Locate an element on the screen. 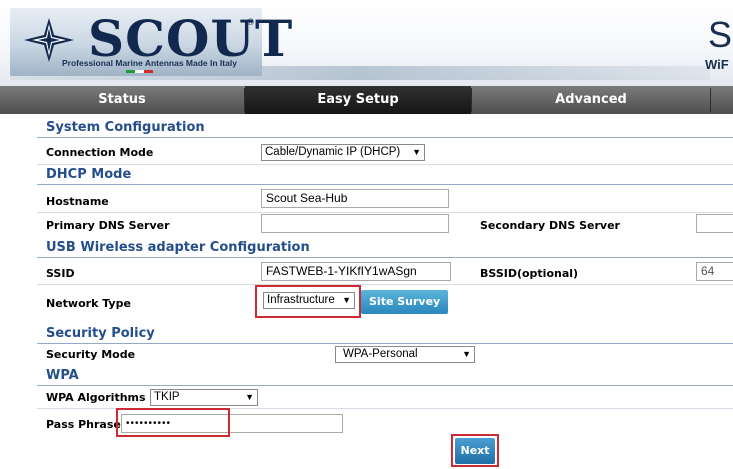  tab-easy-setup: Easy Setup is located at coordinates (358, 100).